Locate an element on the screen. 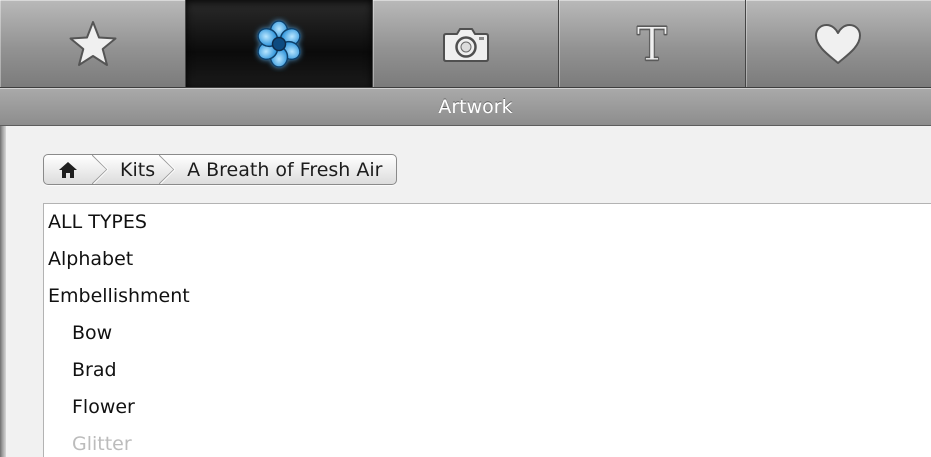  left-edge-divider is located at coordinates (3, 291).